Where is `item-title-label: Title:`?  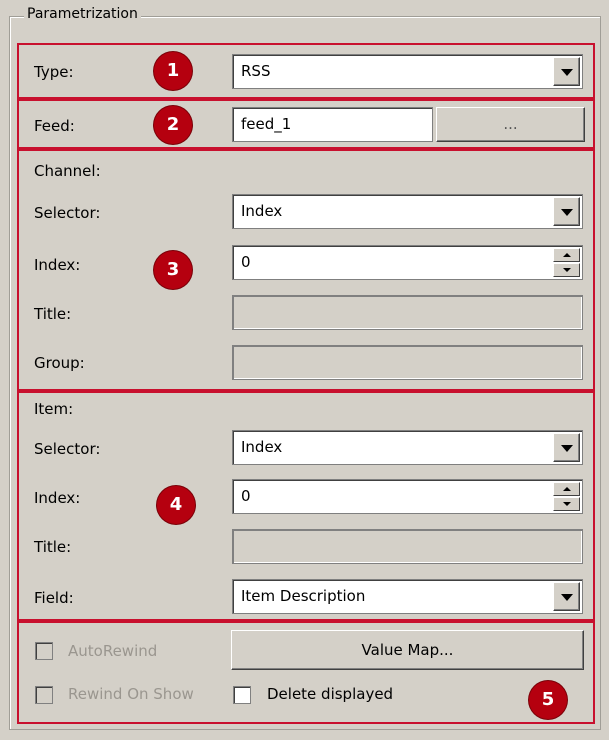
item-title-label: Title: is located at coordinates (53, 547).